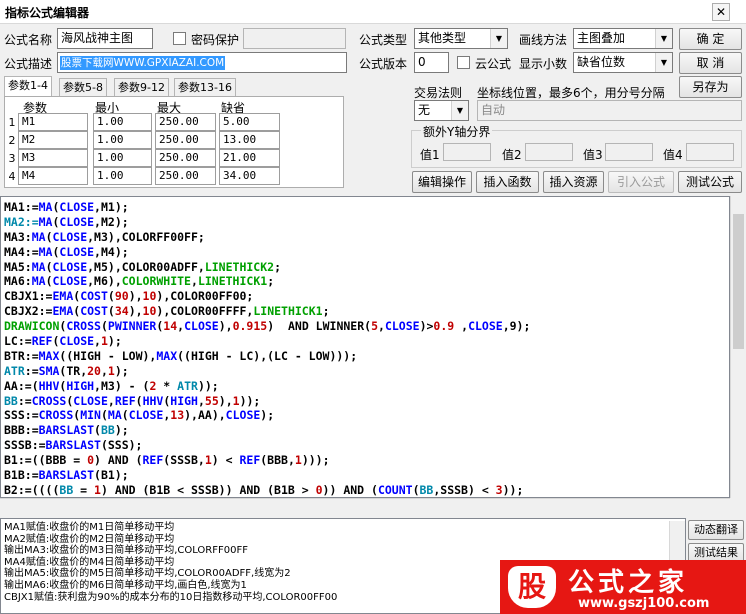 The image size is (746, 614). I want to click on close-button: ✕, so click(721, 12).